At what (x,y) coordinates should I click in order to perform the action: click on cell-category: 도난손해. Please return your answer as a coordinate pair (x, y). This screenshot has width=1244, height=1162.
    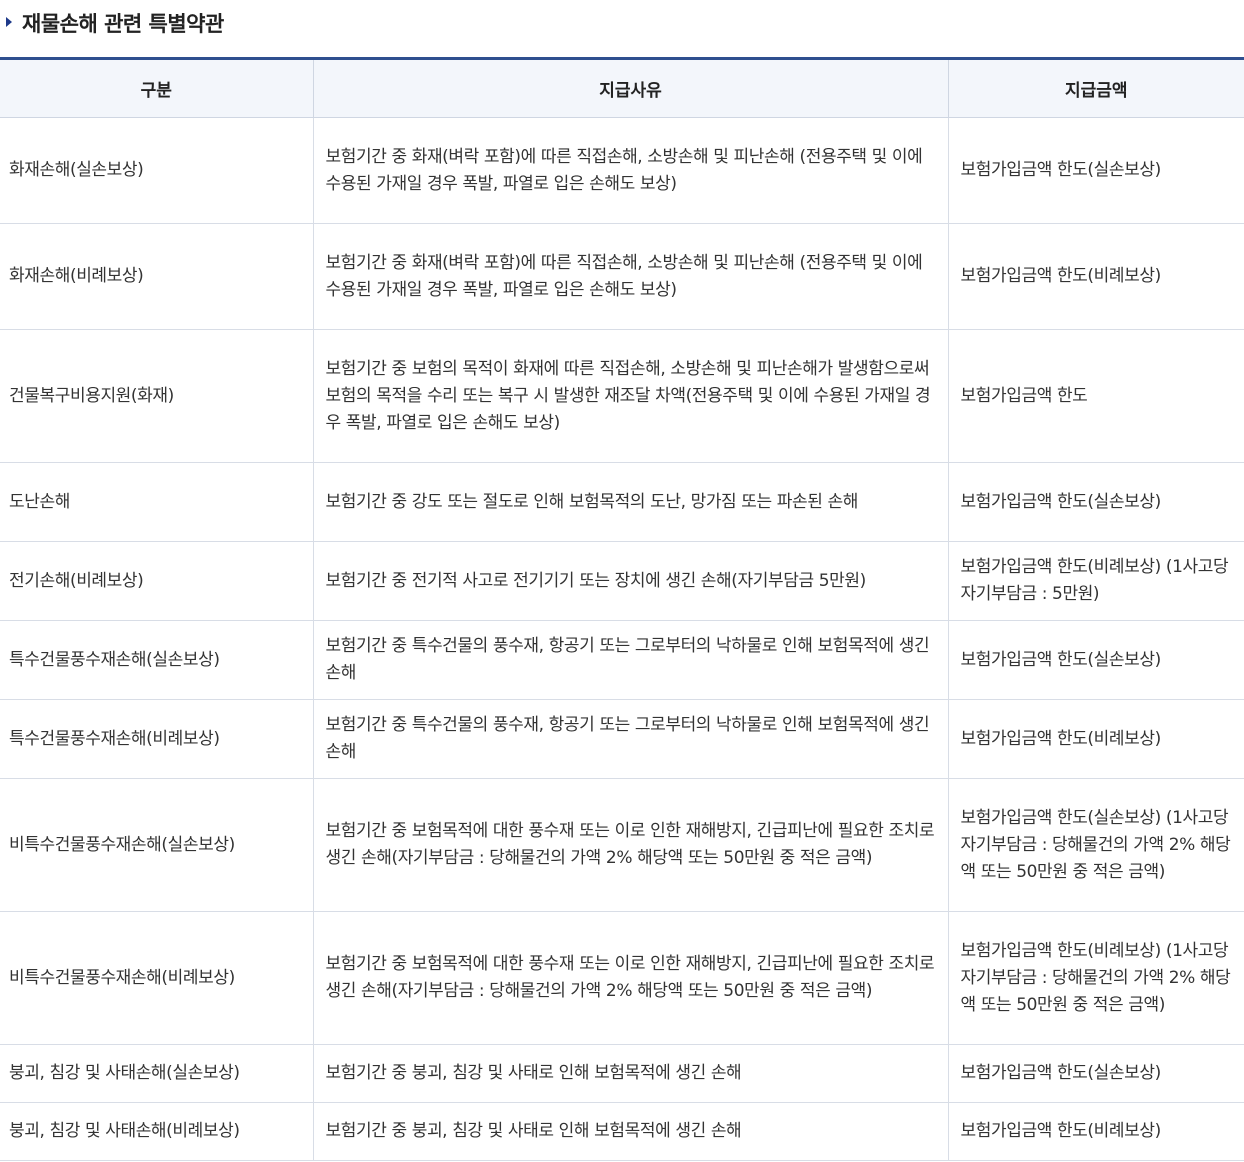
    Looking at the image, I should click on (156, 502).